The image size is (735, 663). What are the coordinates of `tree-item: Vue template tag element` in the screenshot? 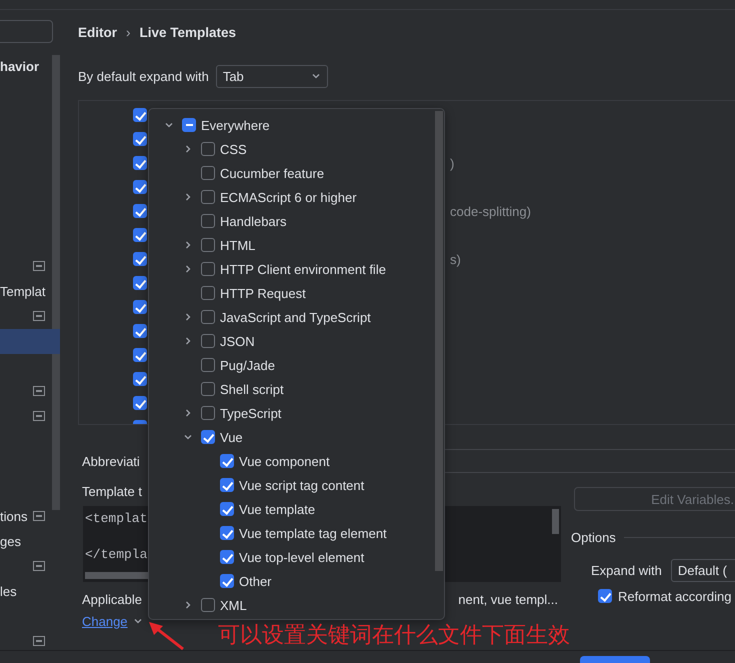 It's located at (313, 533).